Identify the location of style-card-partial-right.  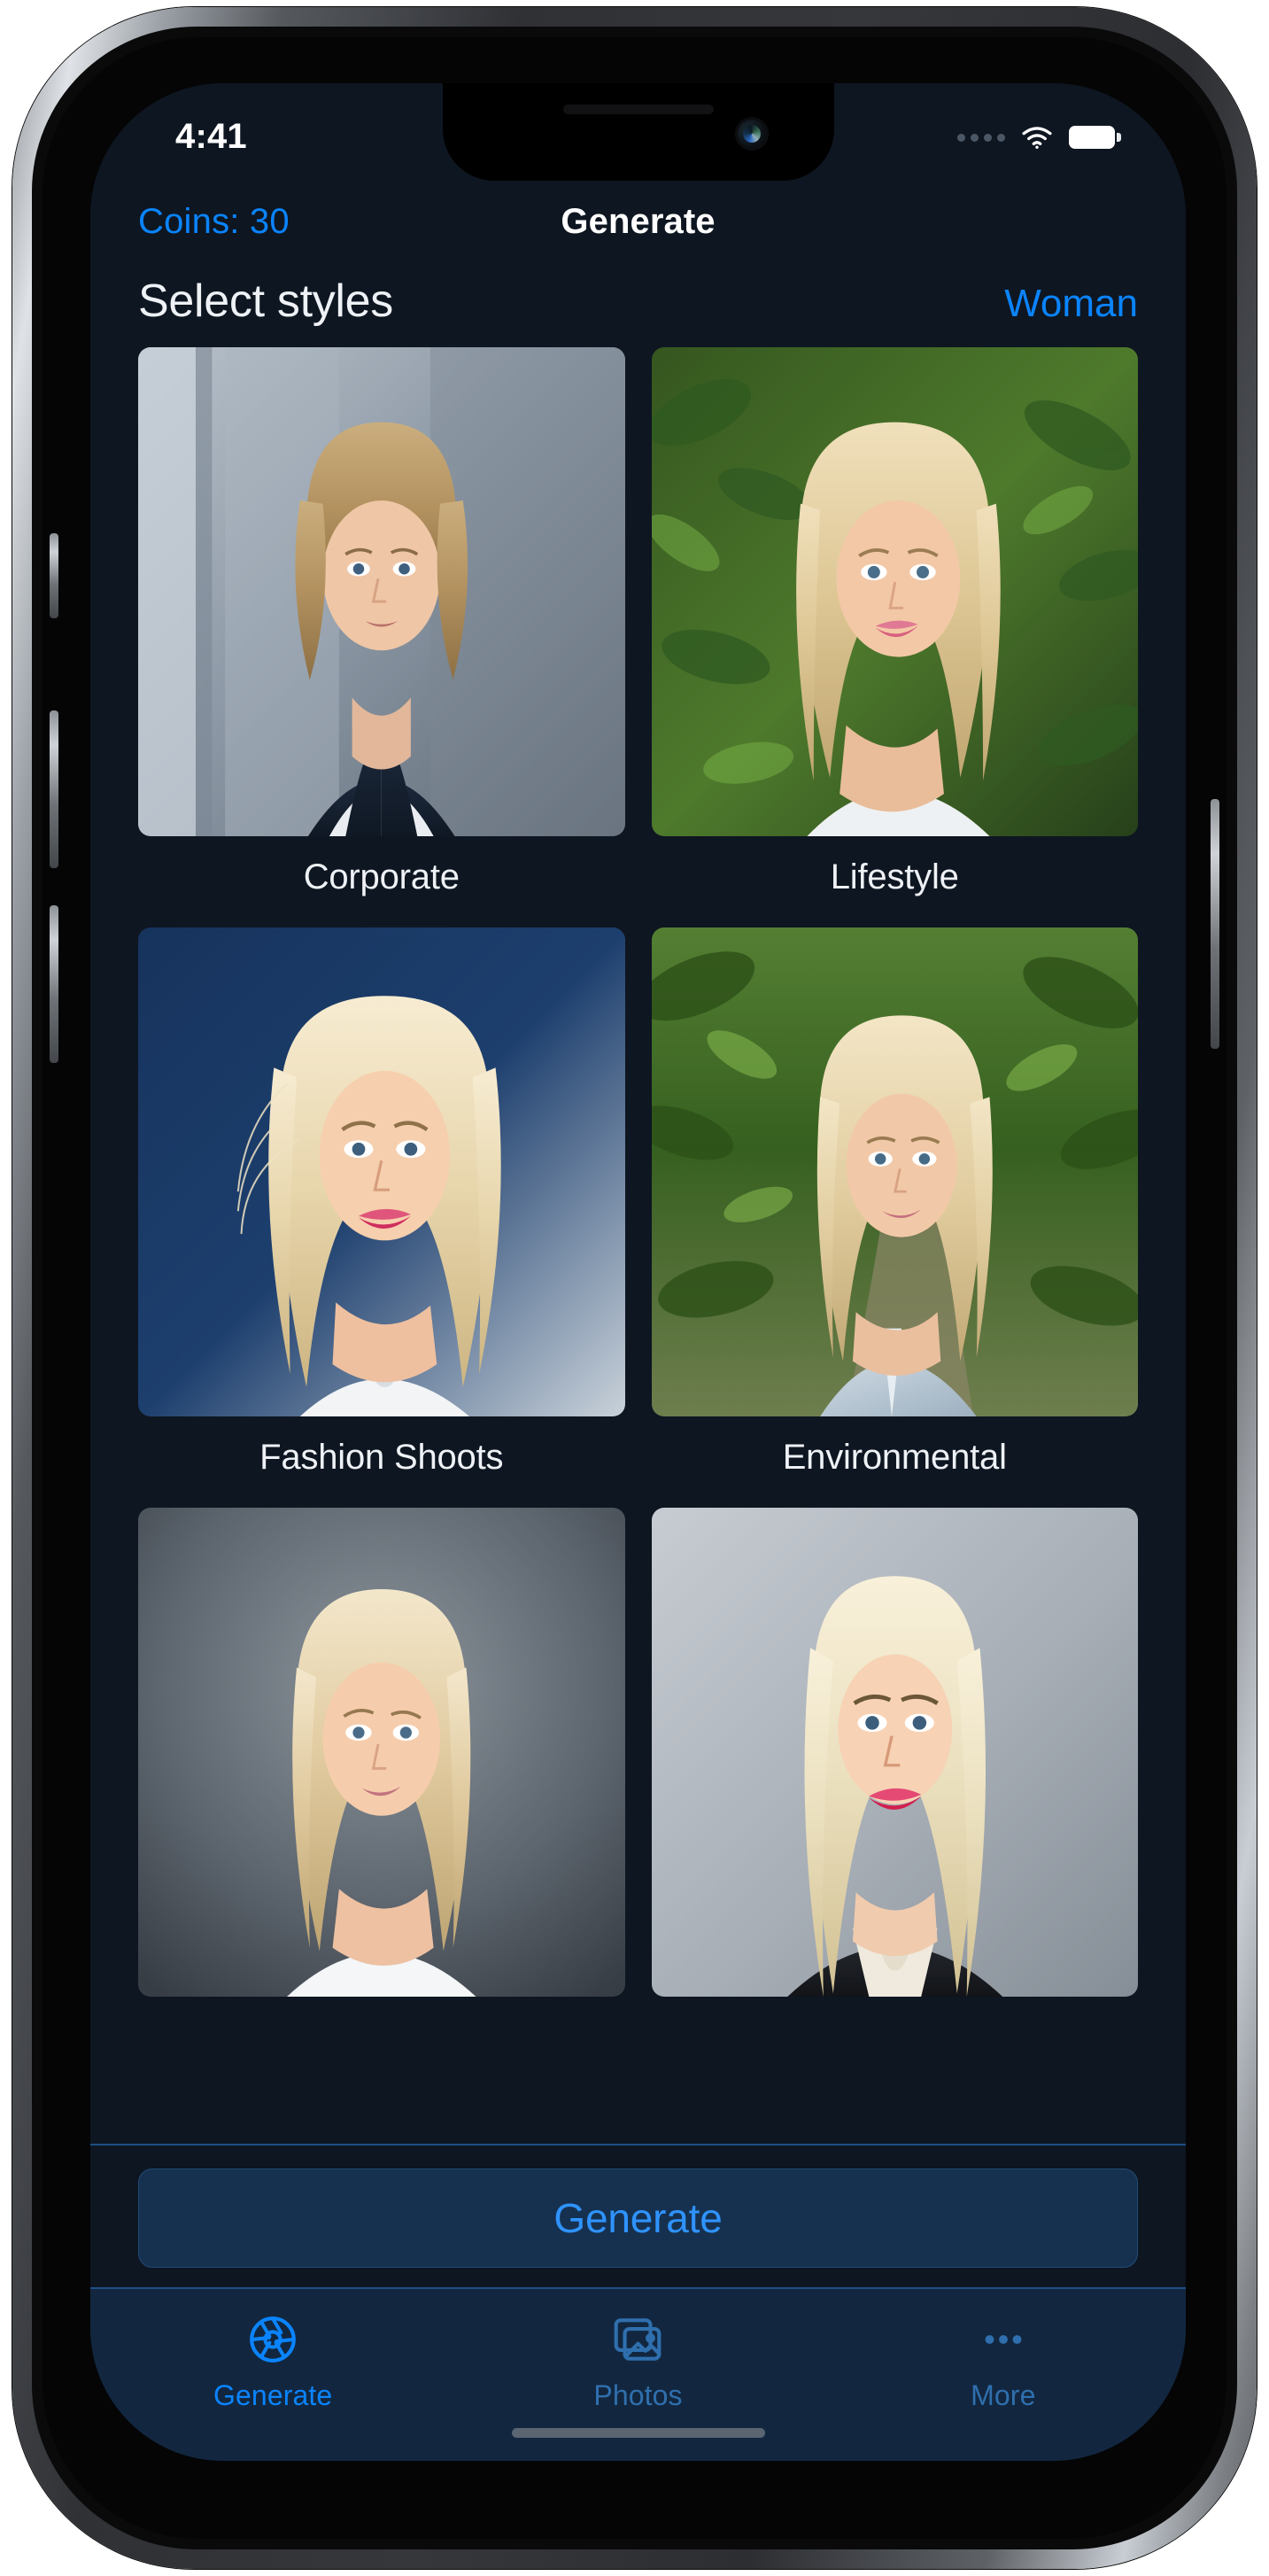
(895, 1774).